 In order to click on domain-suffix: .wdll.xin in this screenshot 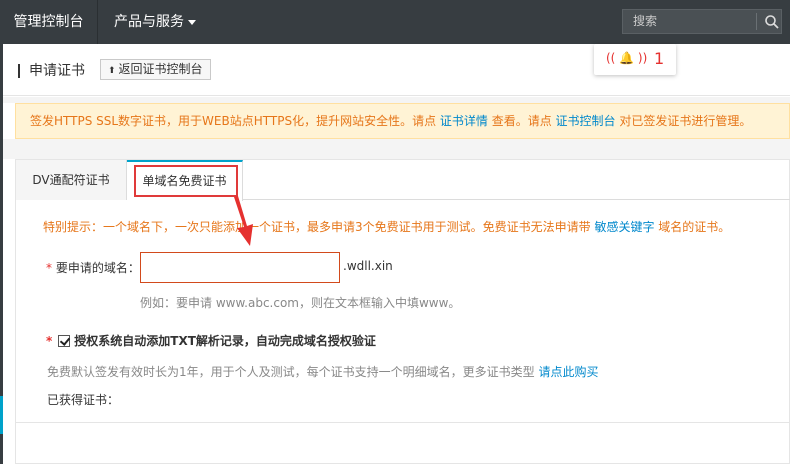, I will do `click(368, 266)`.